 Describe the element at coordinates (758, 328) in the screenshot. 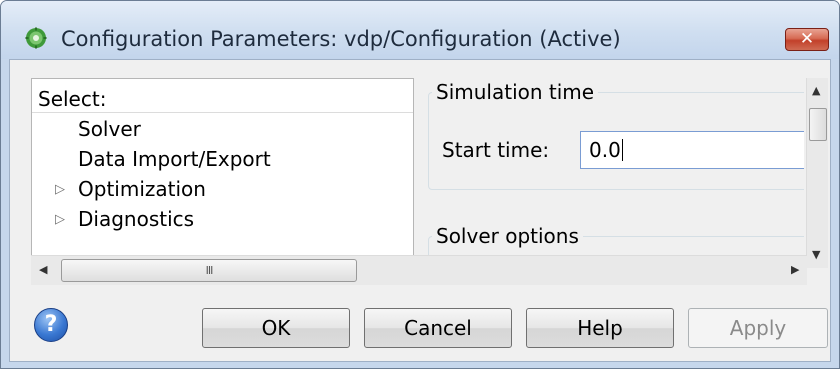

I see `apply-button: Apply` at that location.